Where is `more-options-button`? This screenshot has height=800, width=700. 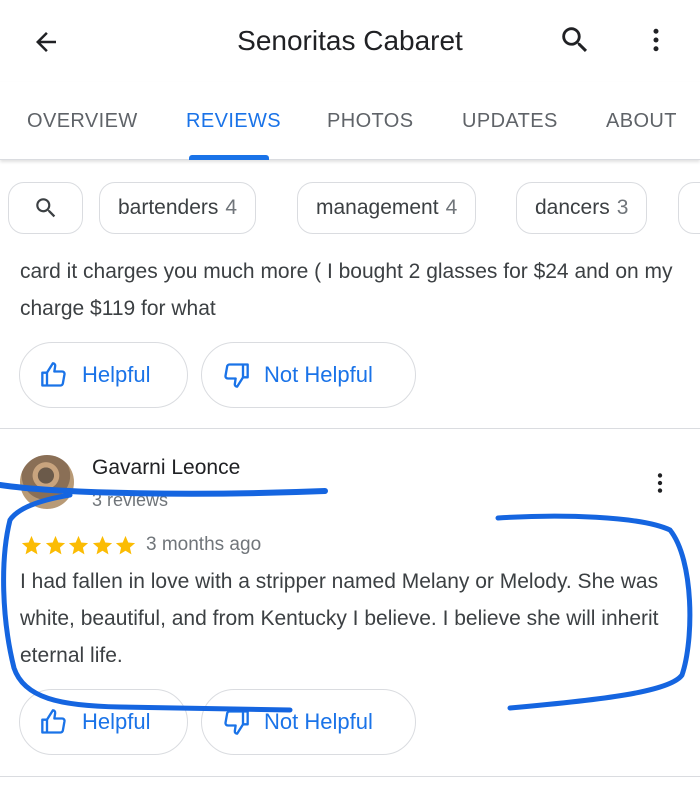
more-options-button is located at coordinates (656, 40).